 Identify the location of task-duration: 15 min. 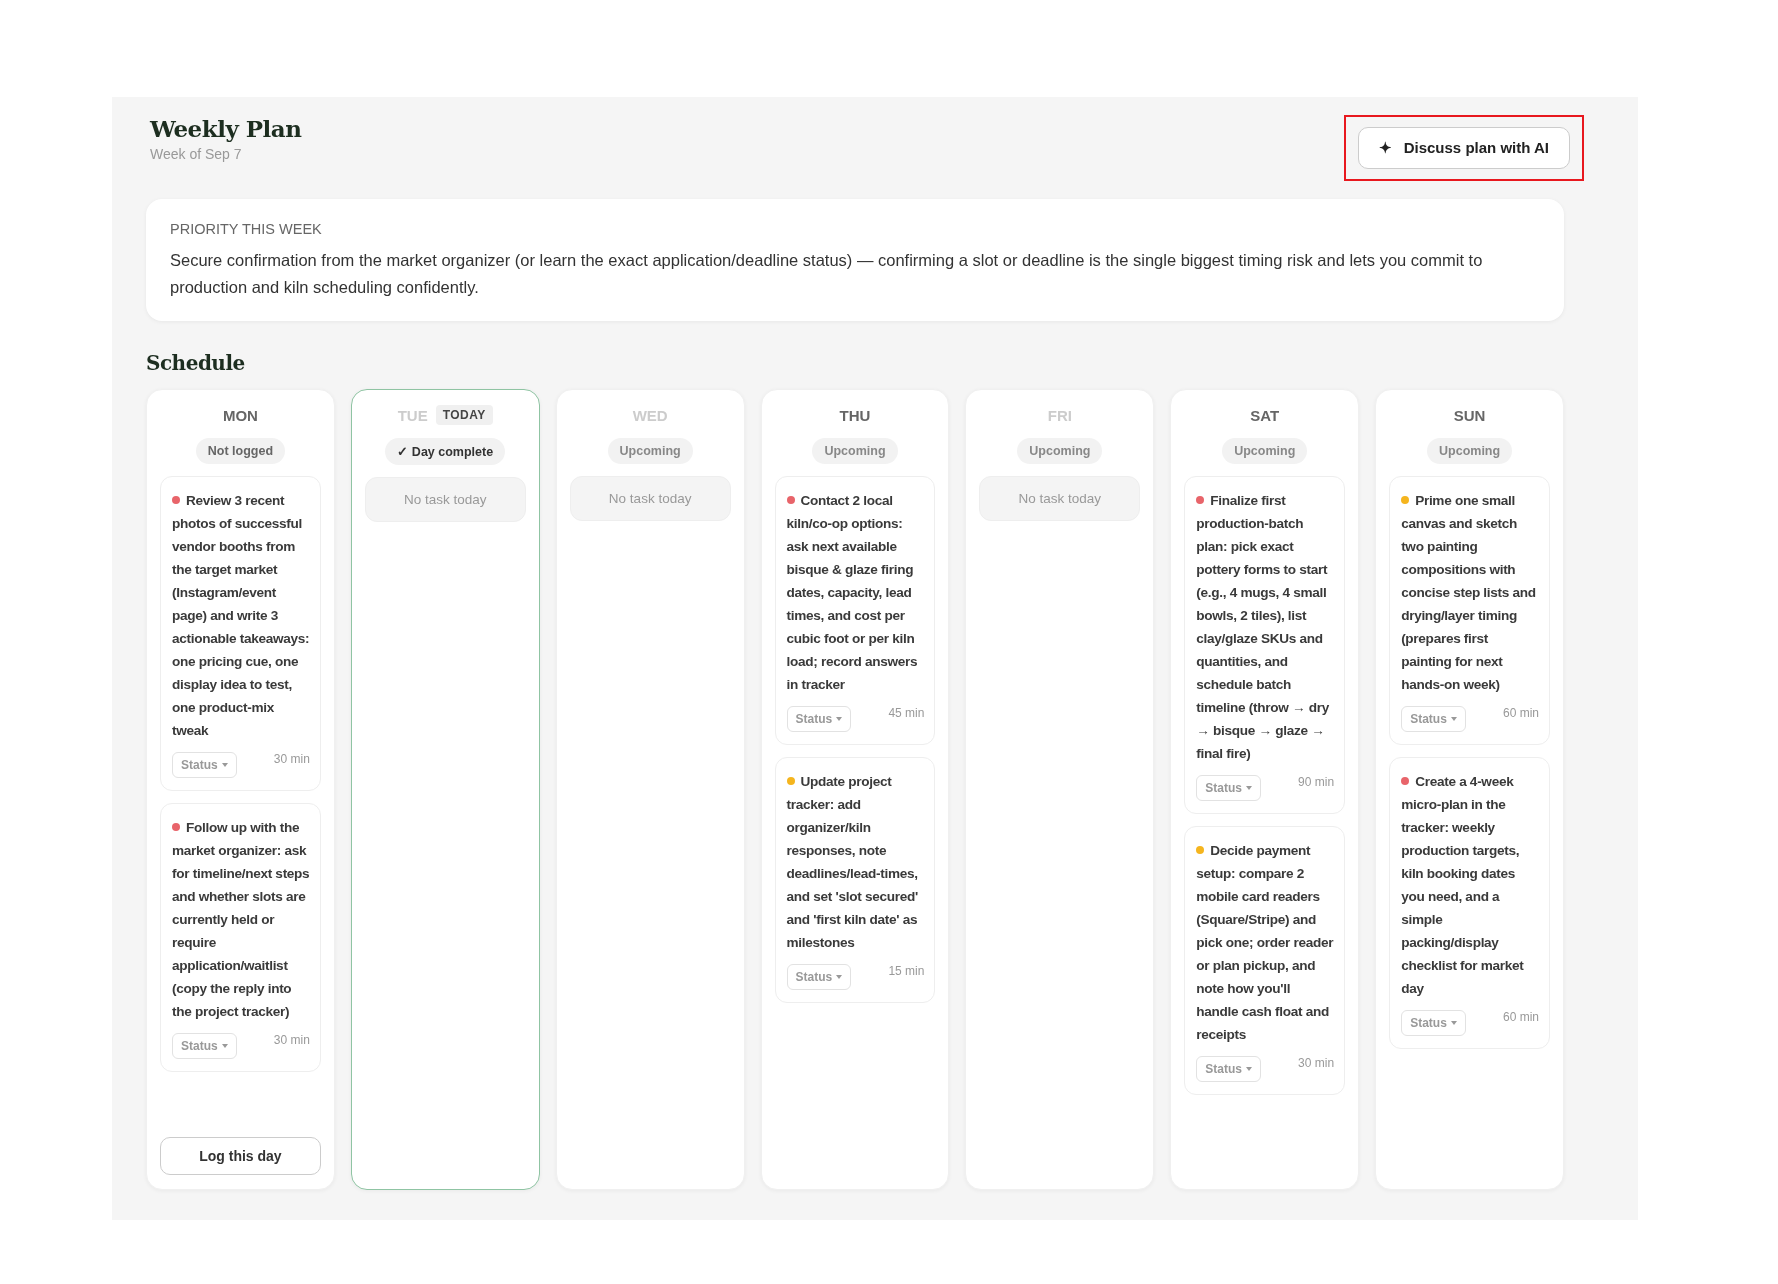
(906, 971).